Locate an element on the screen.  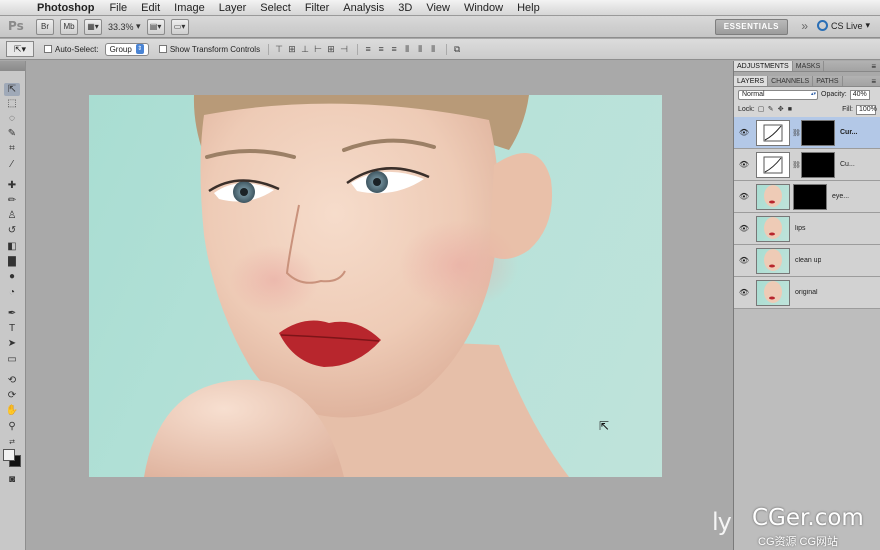
tab-layers: LAYERS is located at coordinates (751, 81).